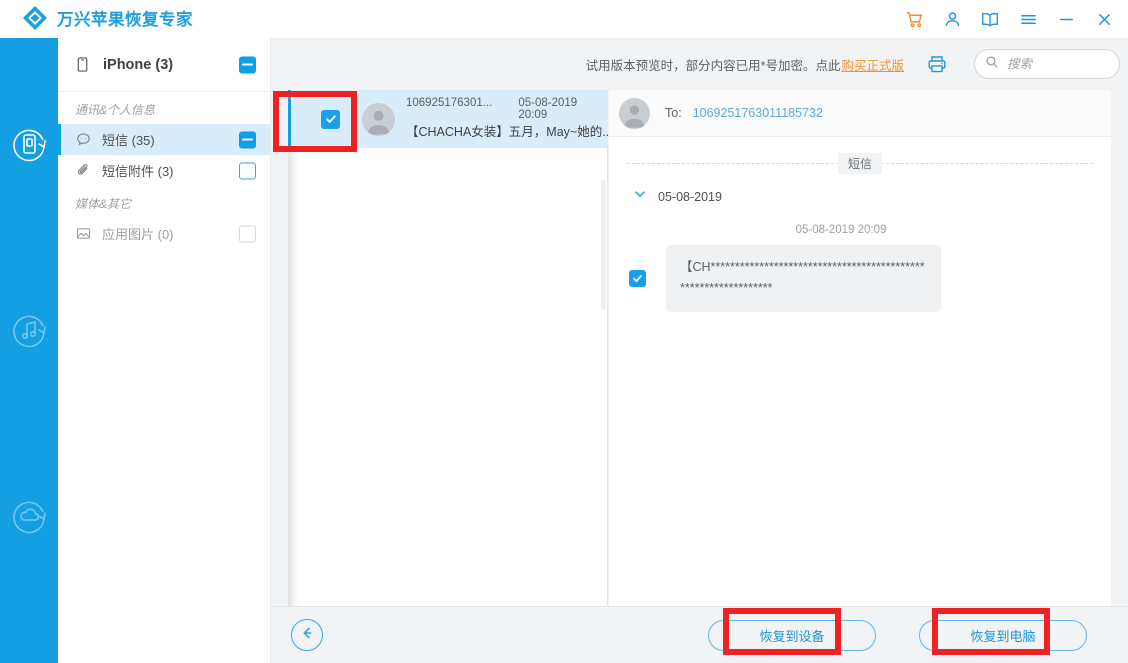 The width and height of the screenshot is (1128, 663). What do you see at coordinates (758, 113) in the screenshot?
I see `detail-to-number: 1069251763011185732` at bounding box center [758, 113].